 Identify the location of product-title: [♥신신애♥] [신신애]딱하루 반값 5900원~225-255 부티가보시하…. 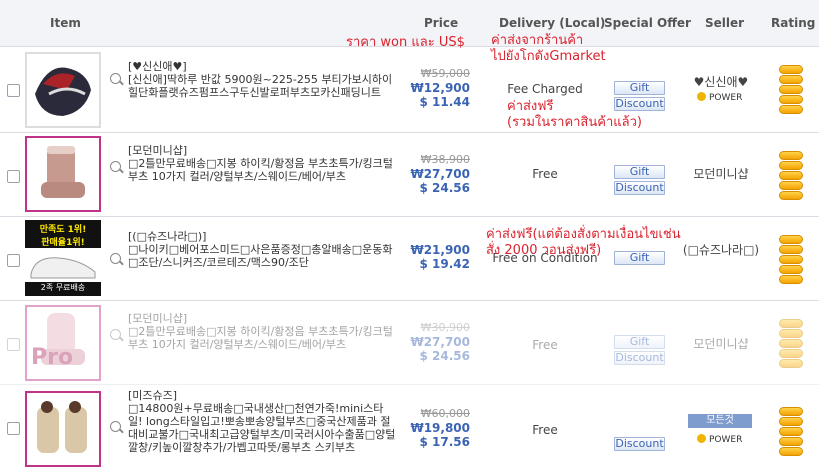
(262, 79).